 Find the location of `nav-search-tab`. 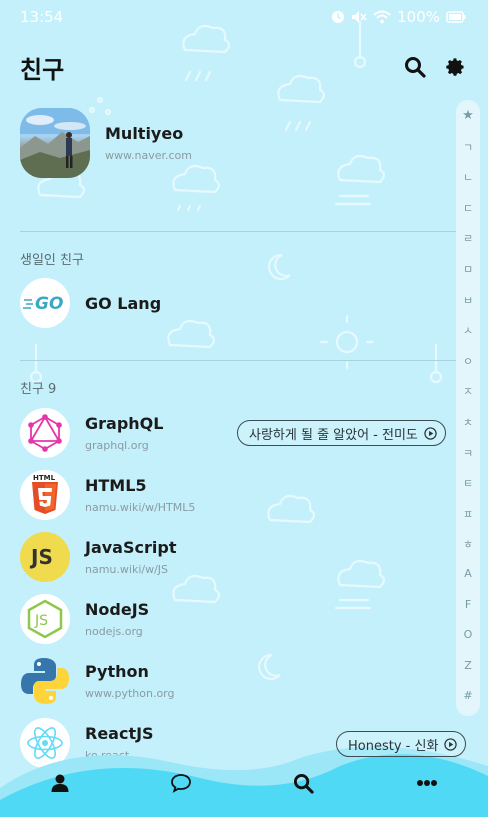

nav-search-tab is located at coordinates (303, 783).